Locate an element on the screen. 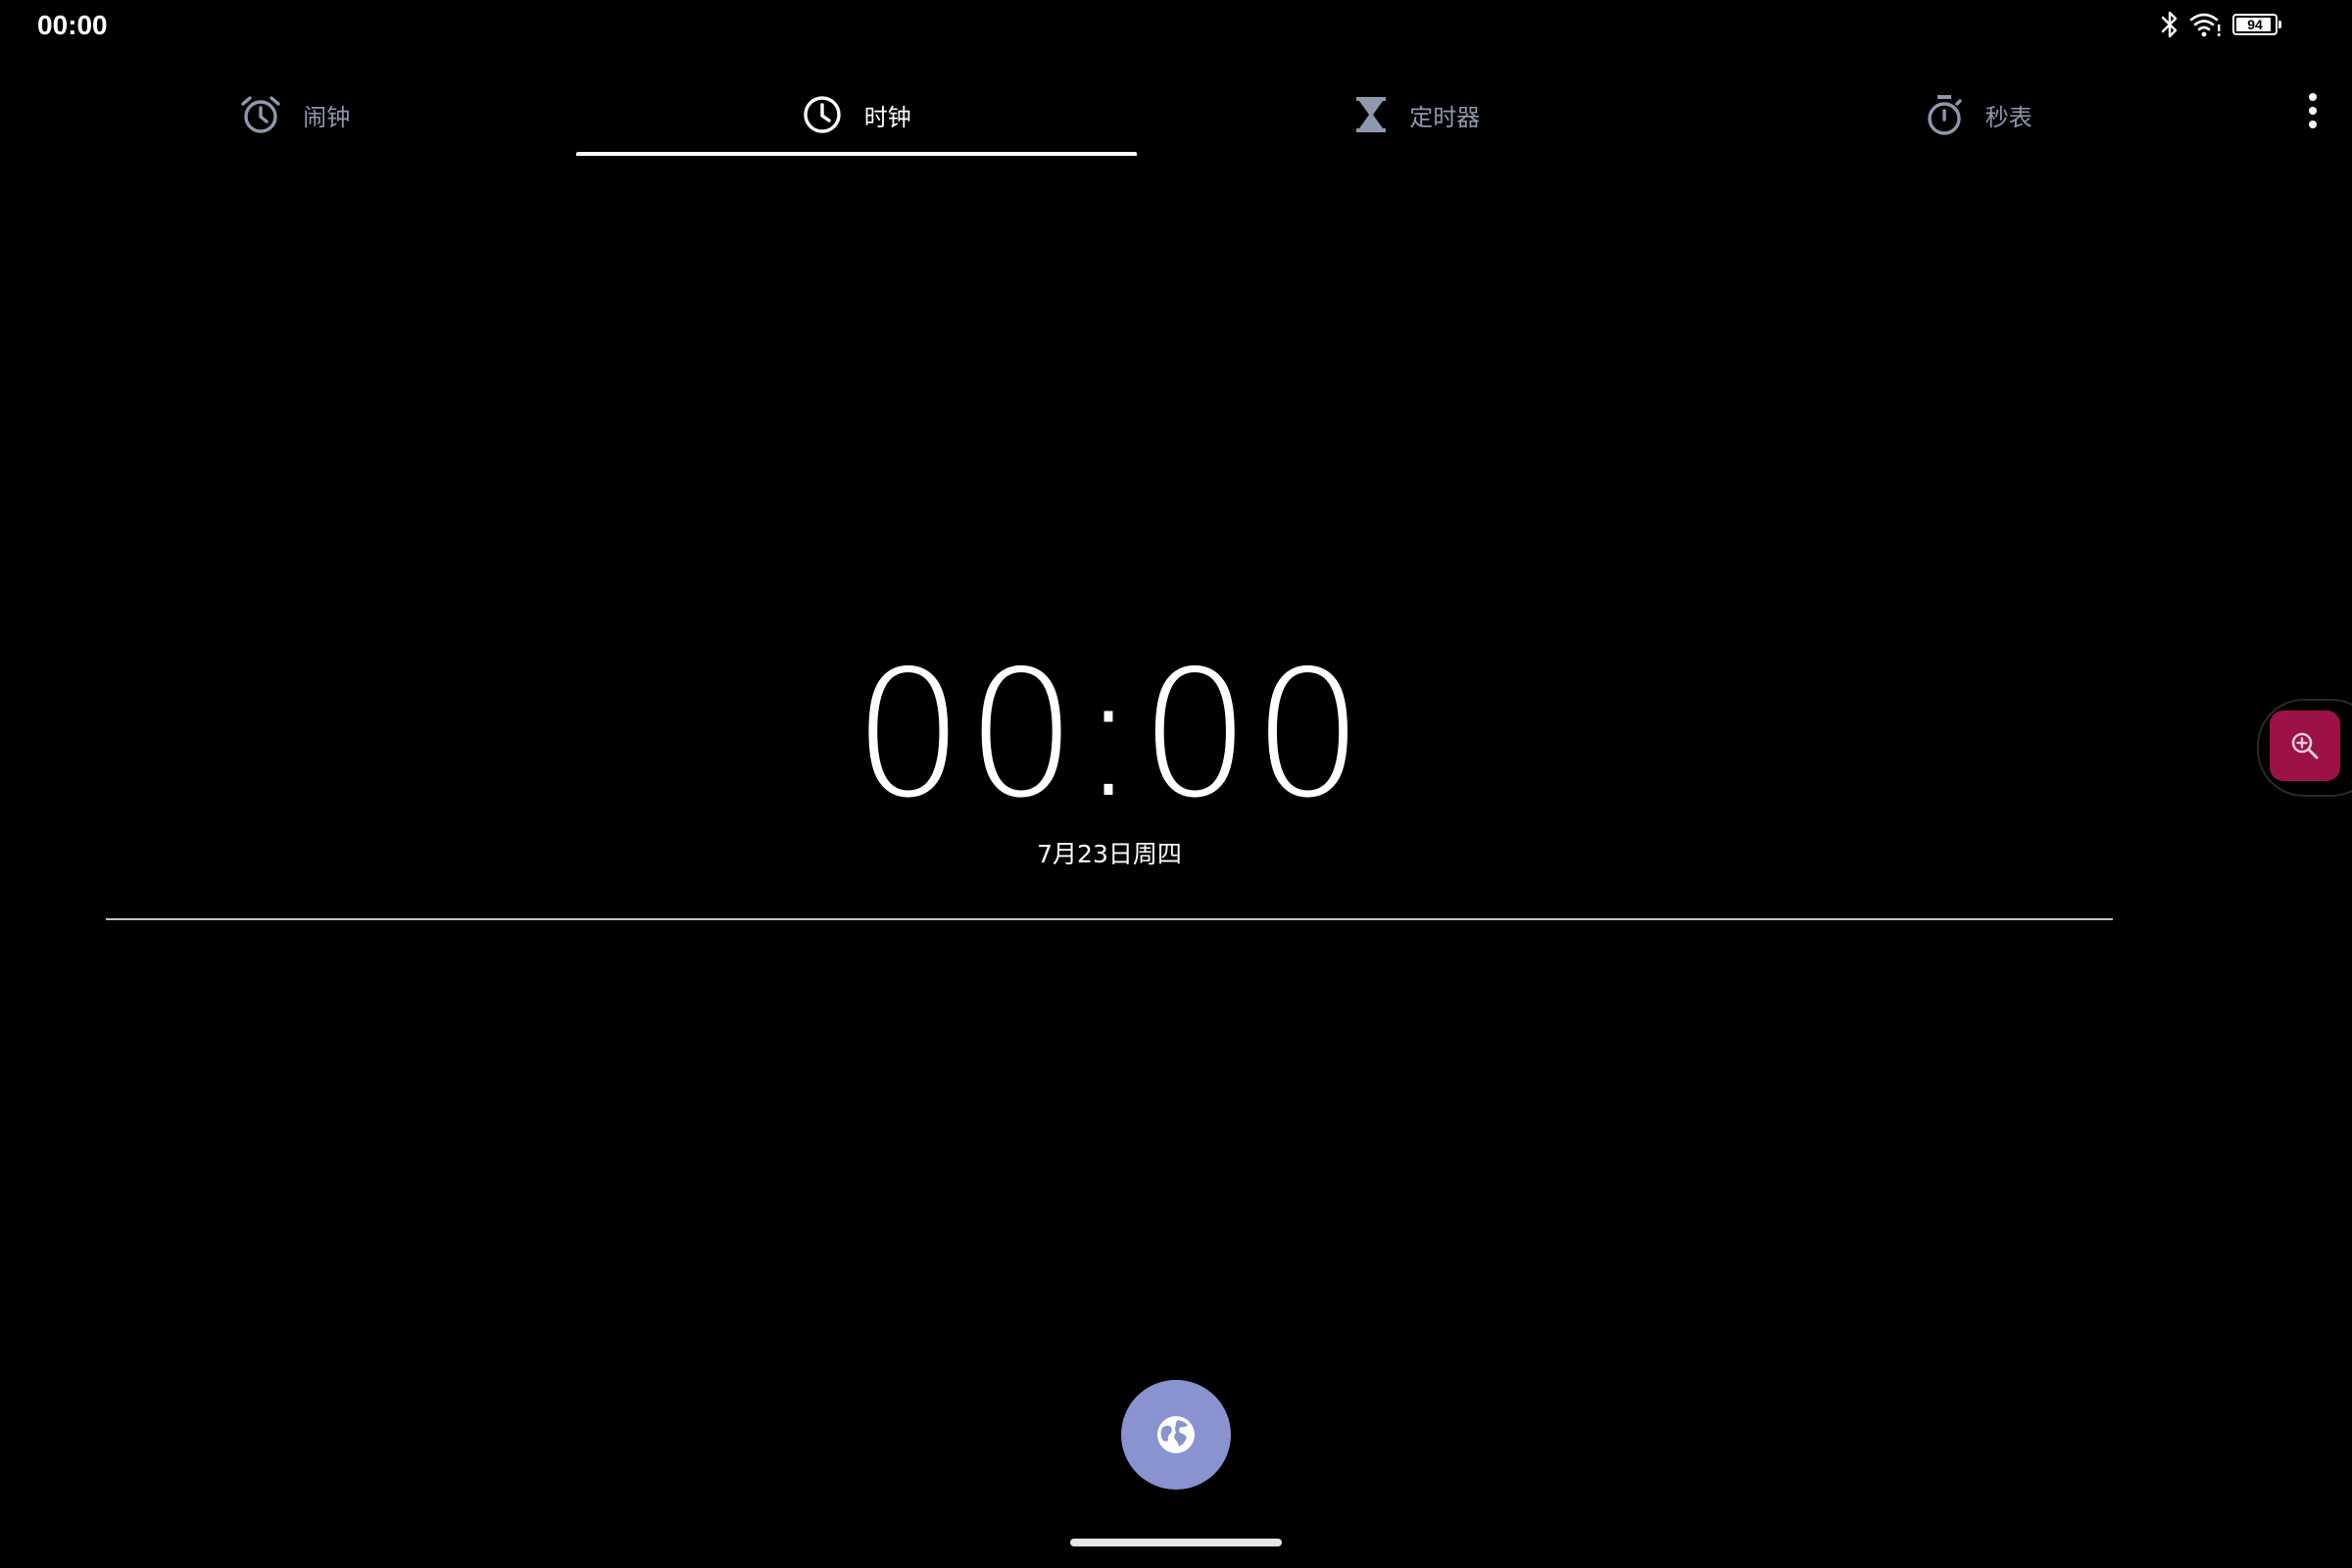  clock-date: 7月23日周四 is located at coordinates (1109, 854).